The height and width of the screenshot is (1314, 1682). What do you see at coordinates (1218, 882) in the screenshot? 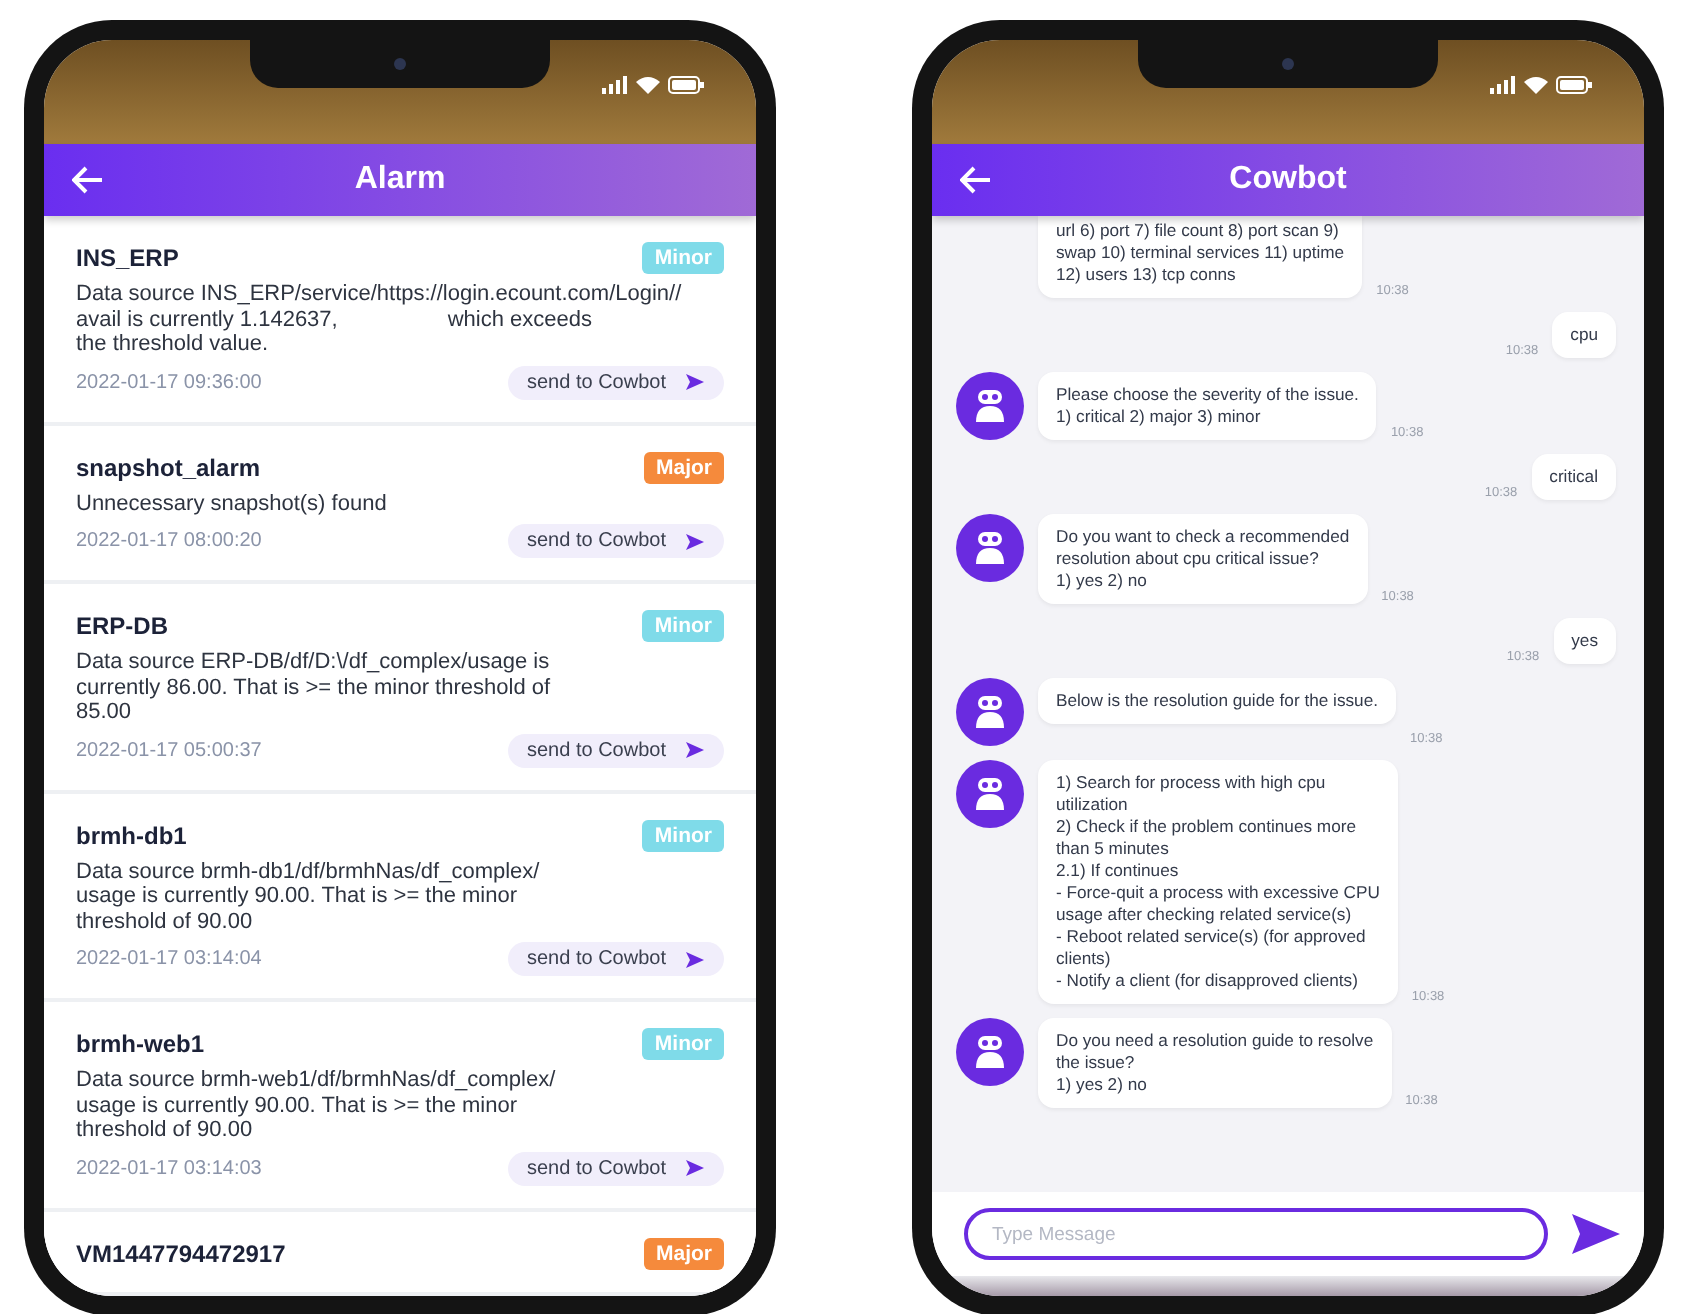
I see `message-bubble: 1) Search for process with high cpu utilization 2) Check if the problem continues more than 5 minutes 2.1) If continues - Force-quit a process with excessive CPU usage after checking related service(s) - Reboot related service(s) (for approved clients) - Notify a client (for disapproved clients)` at bounding box center [1218, 882].